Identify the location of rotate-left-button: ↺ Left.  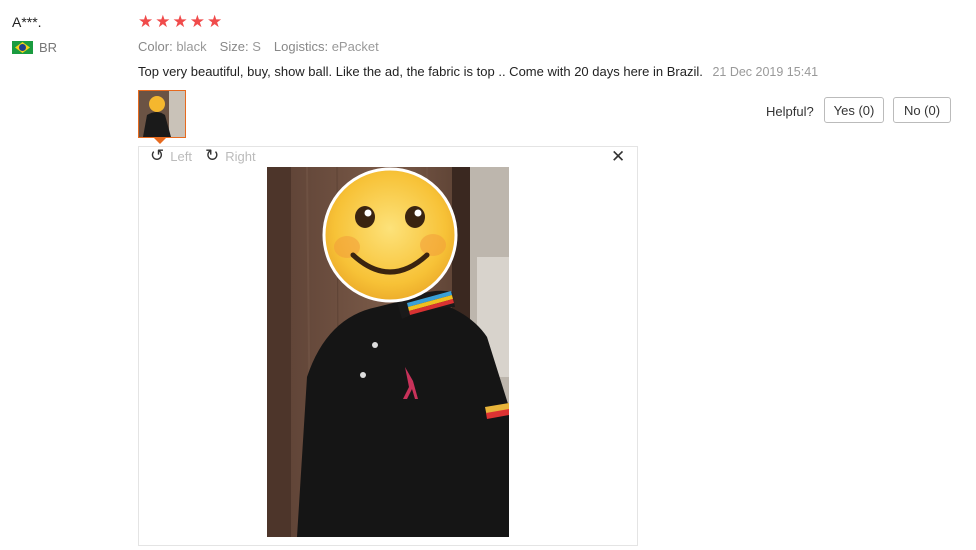
(171, 155).